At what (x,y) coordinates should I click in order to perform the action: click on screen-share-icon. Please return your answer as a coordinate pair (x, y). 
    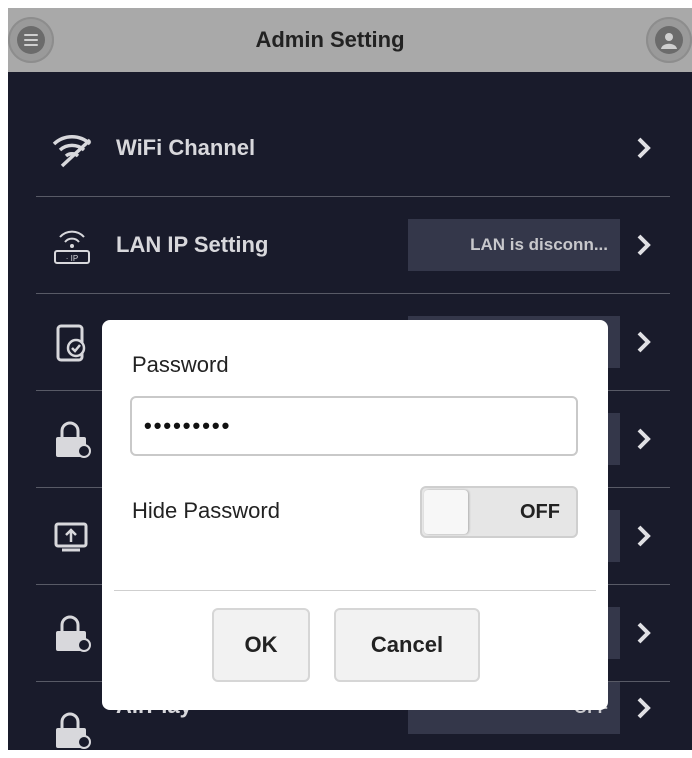
    Looking at the image, I should click on (71, 537).